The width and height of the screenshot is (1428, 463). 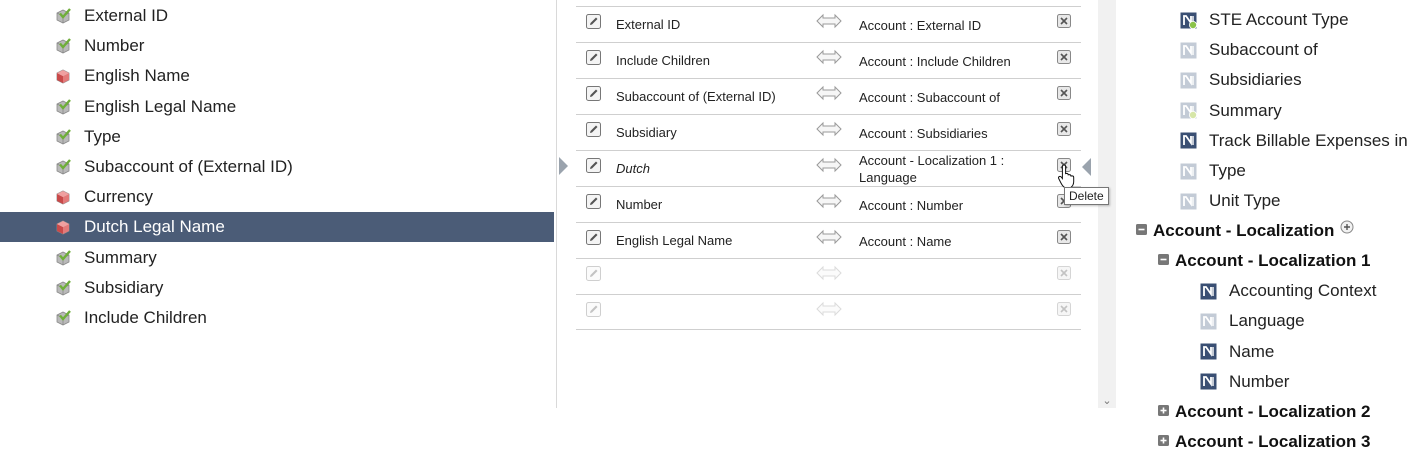 What do you see at coordinates (277, 137) in the screenshot?
I see `source-field-row: Type` at bounding box center [277, 137].